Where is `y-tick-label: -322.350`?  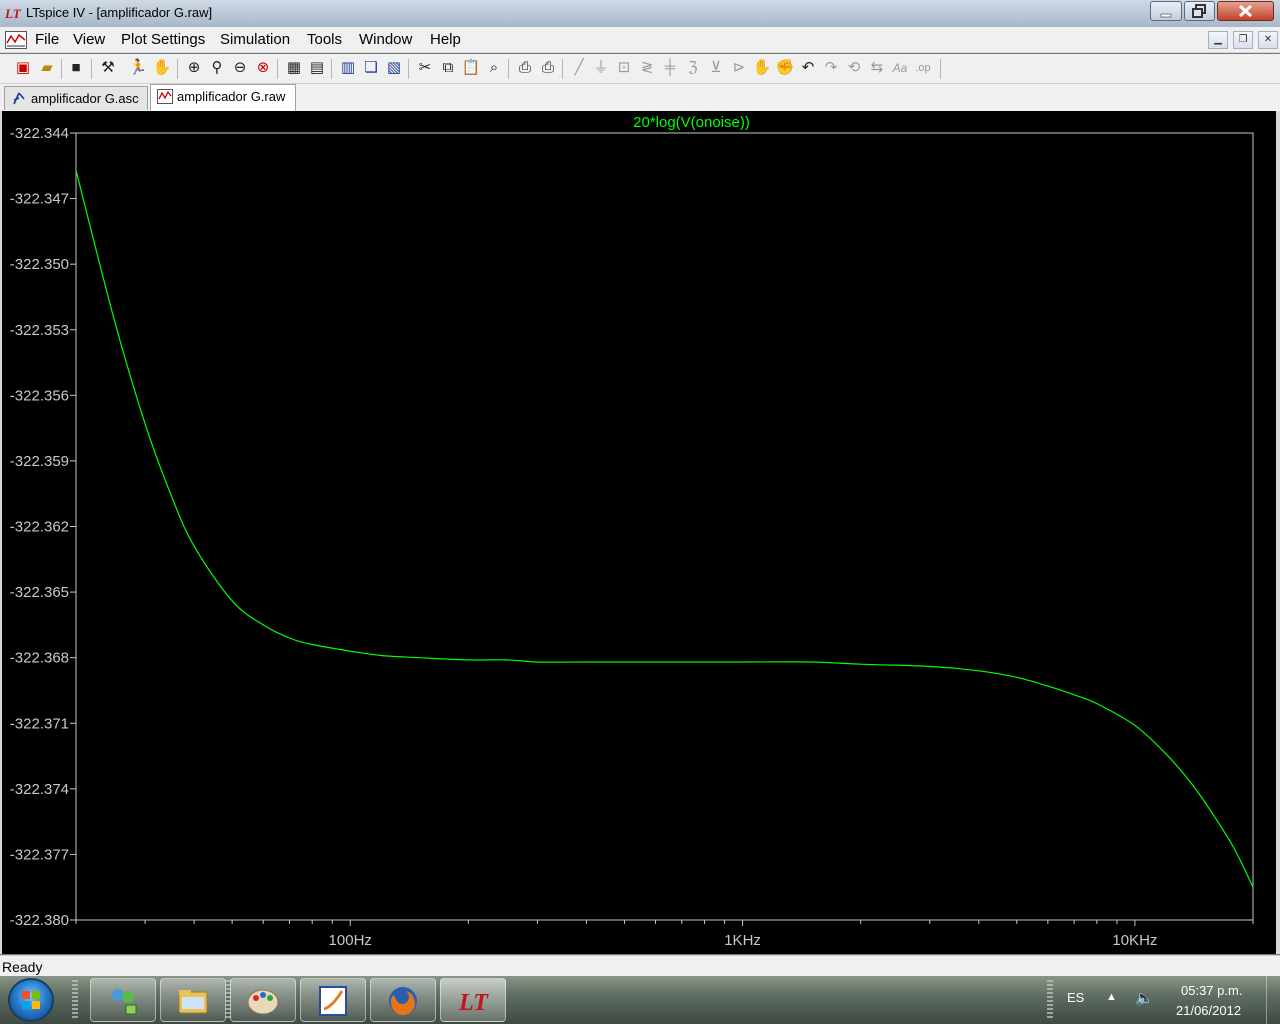 y-tick-label: -322.350 is located at coordinates (39, 264).